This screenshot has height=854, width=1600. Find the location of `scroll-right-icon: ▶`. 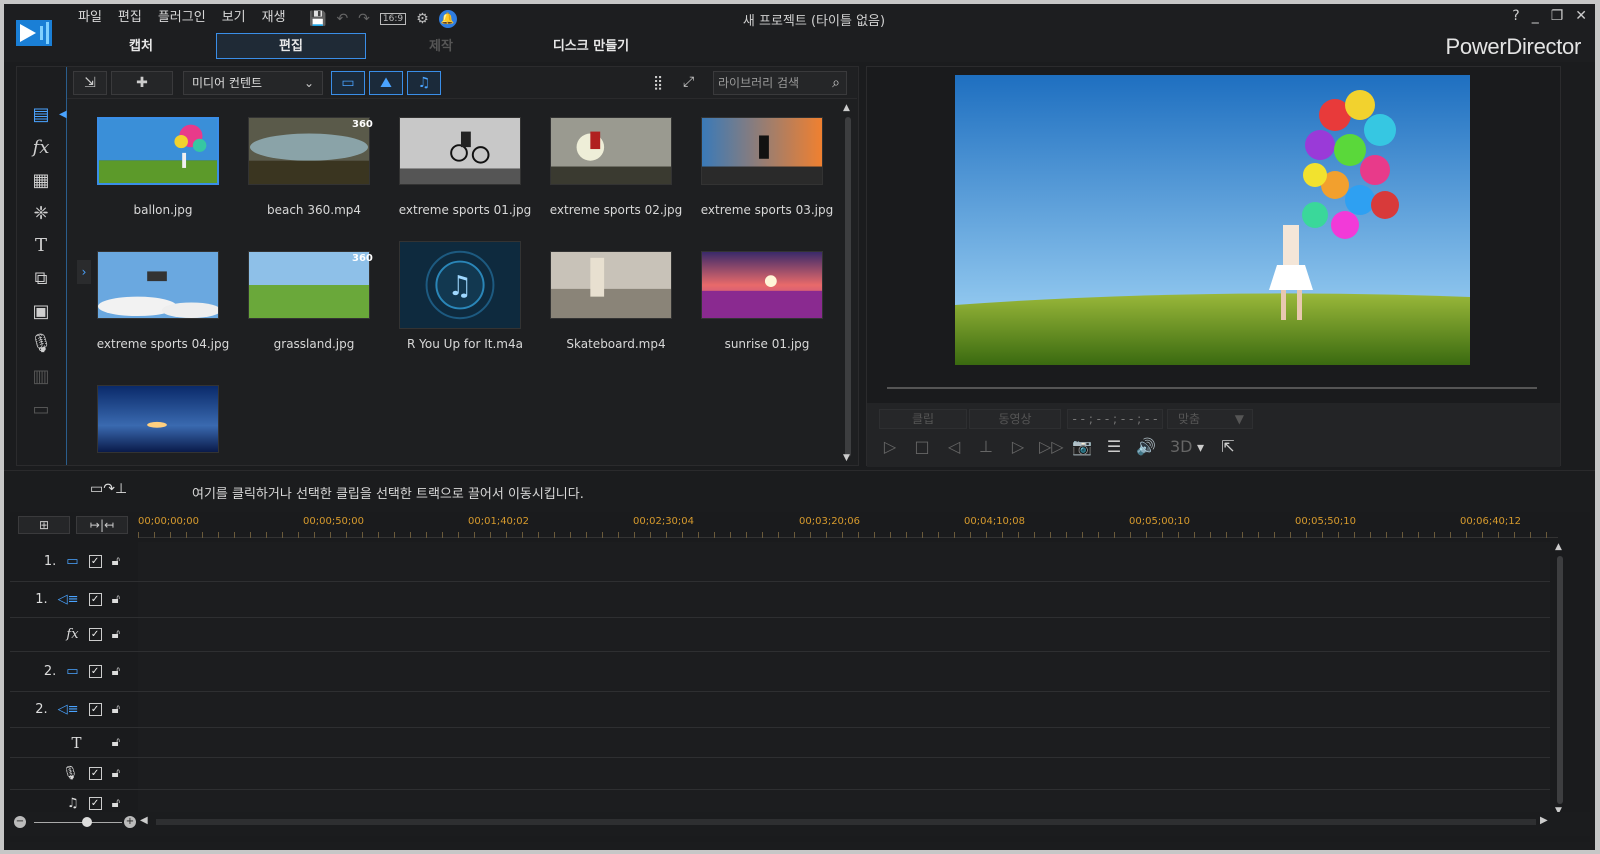

scroll-right-icon: ▶ is located at coordinates (1544, 820).